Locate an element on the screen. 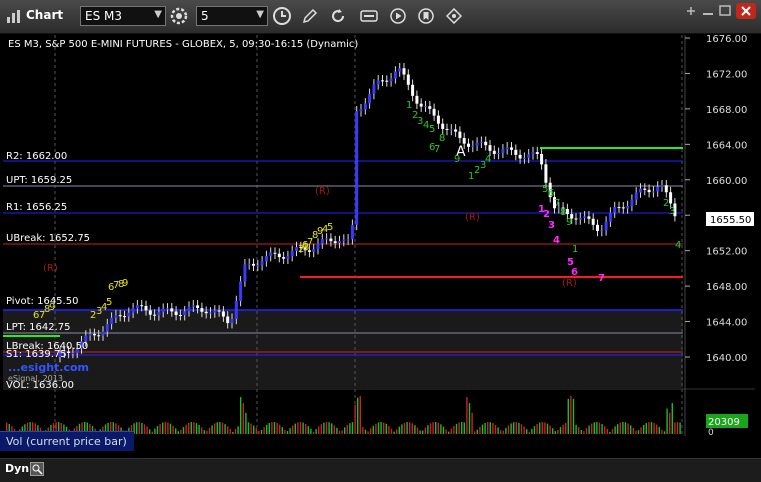 The height and width of the screenshot is (482, 761). pin-icon is located at coordinates (691, 11).